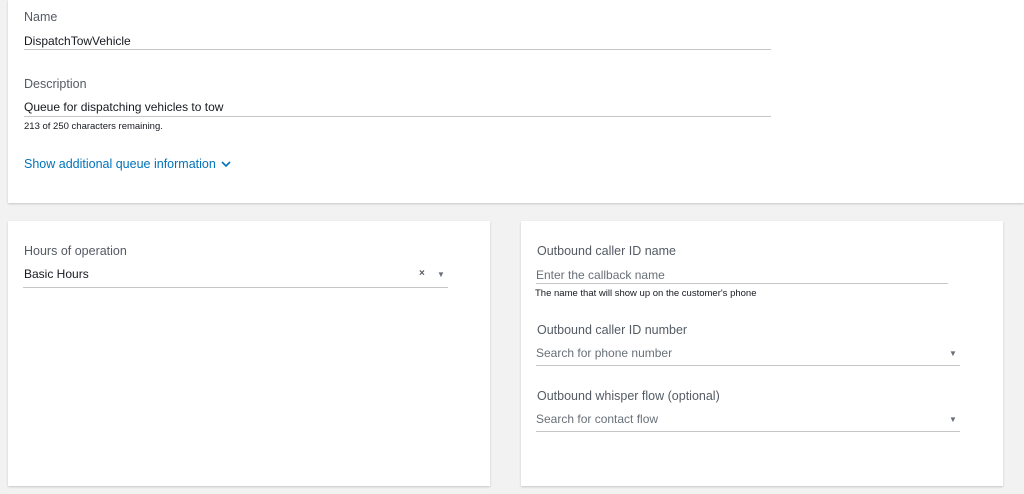  Describe the element at coordinates (748, 354) in the screenshot. I see `outbound-caller-id-number-select: Search for phone number ▼` at that location.